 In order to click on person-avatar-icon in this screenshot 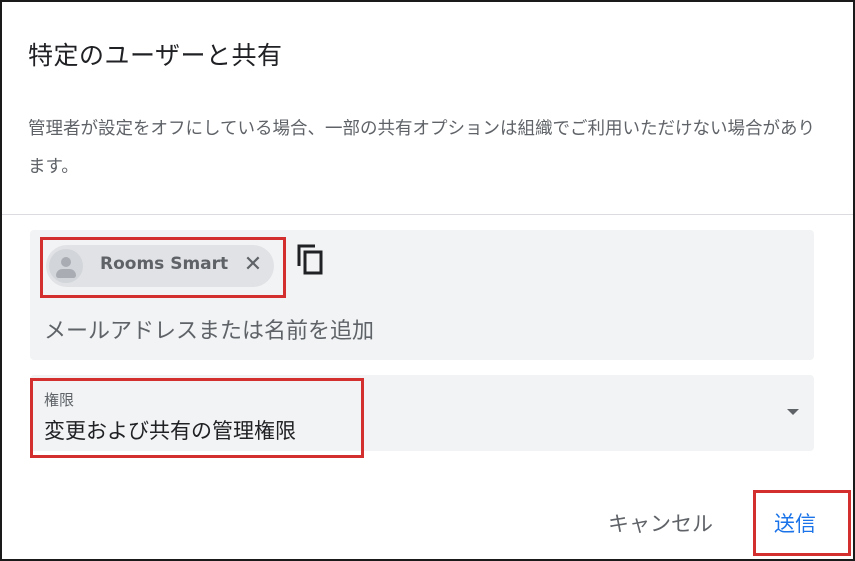, I will do `click(66, 266)`.